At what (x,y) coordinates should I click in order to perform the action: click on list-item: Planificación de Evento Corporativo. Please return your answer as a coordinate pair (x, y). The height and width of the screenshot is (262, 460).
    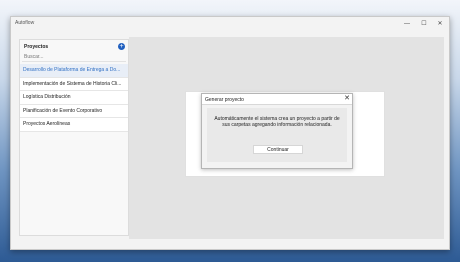
    Looking at the image, I should click on (74, 111).